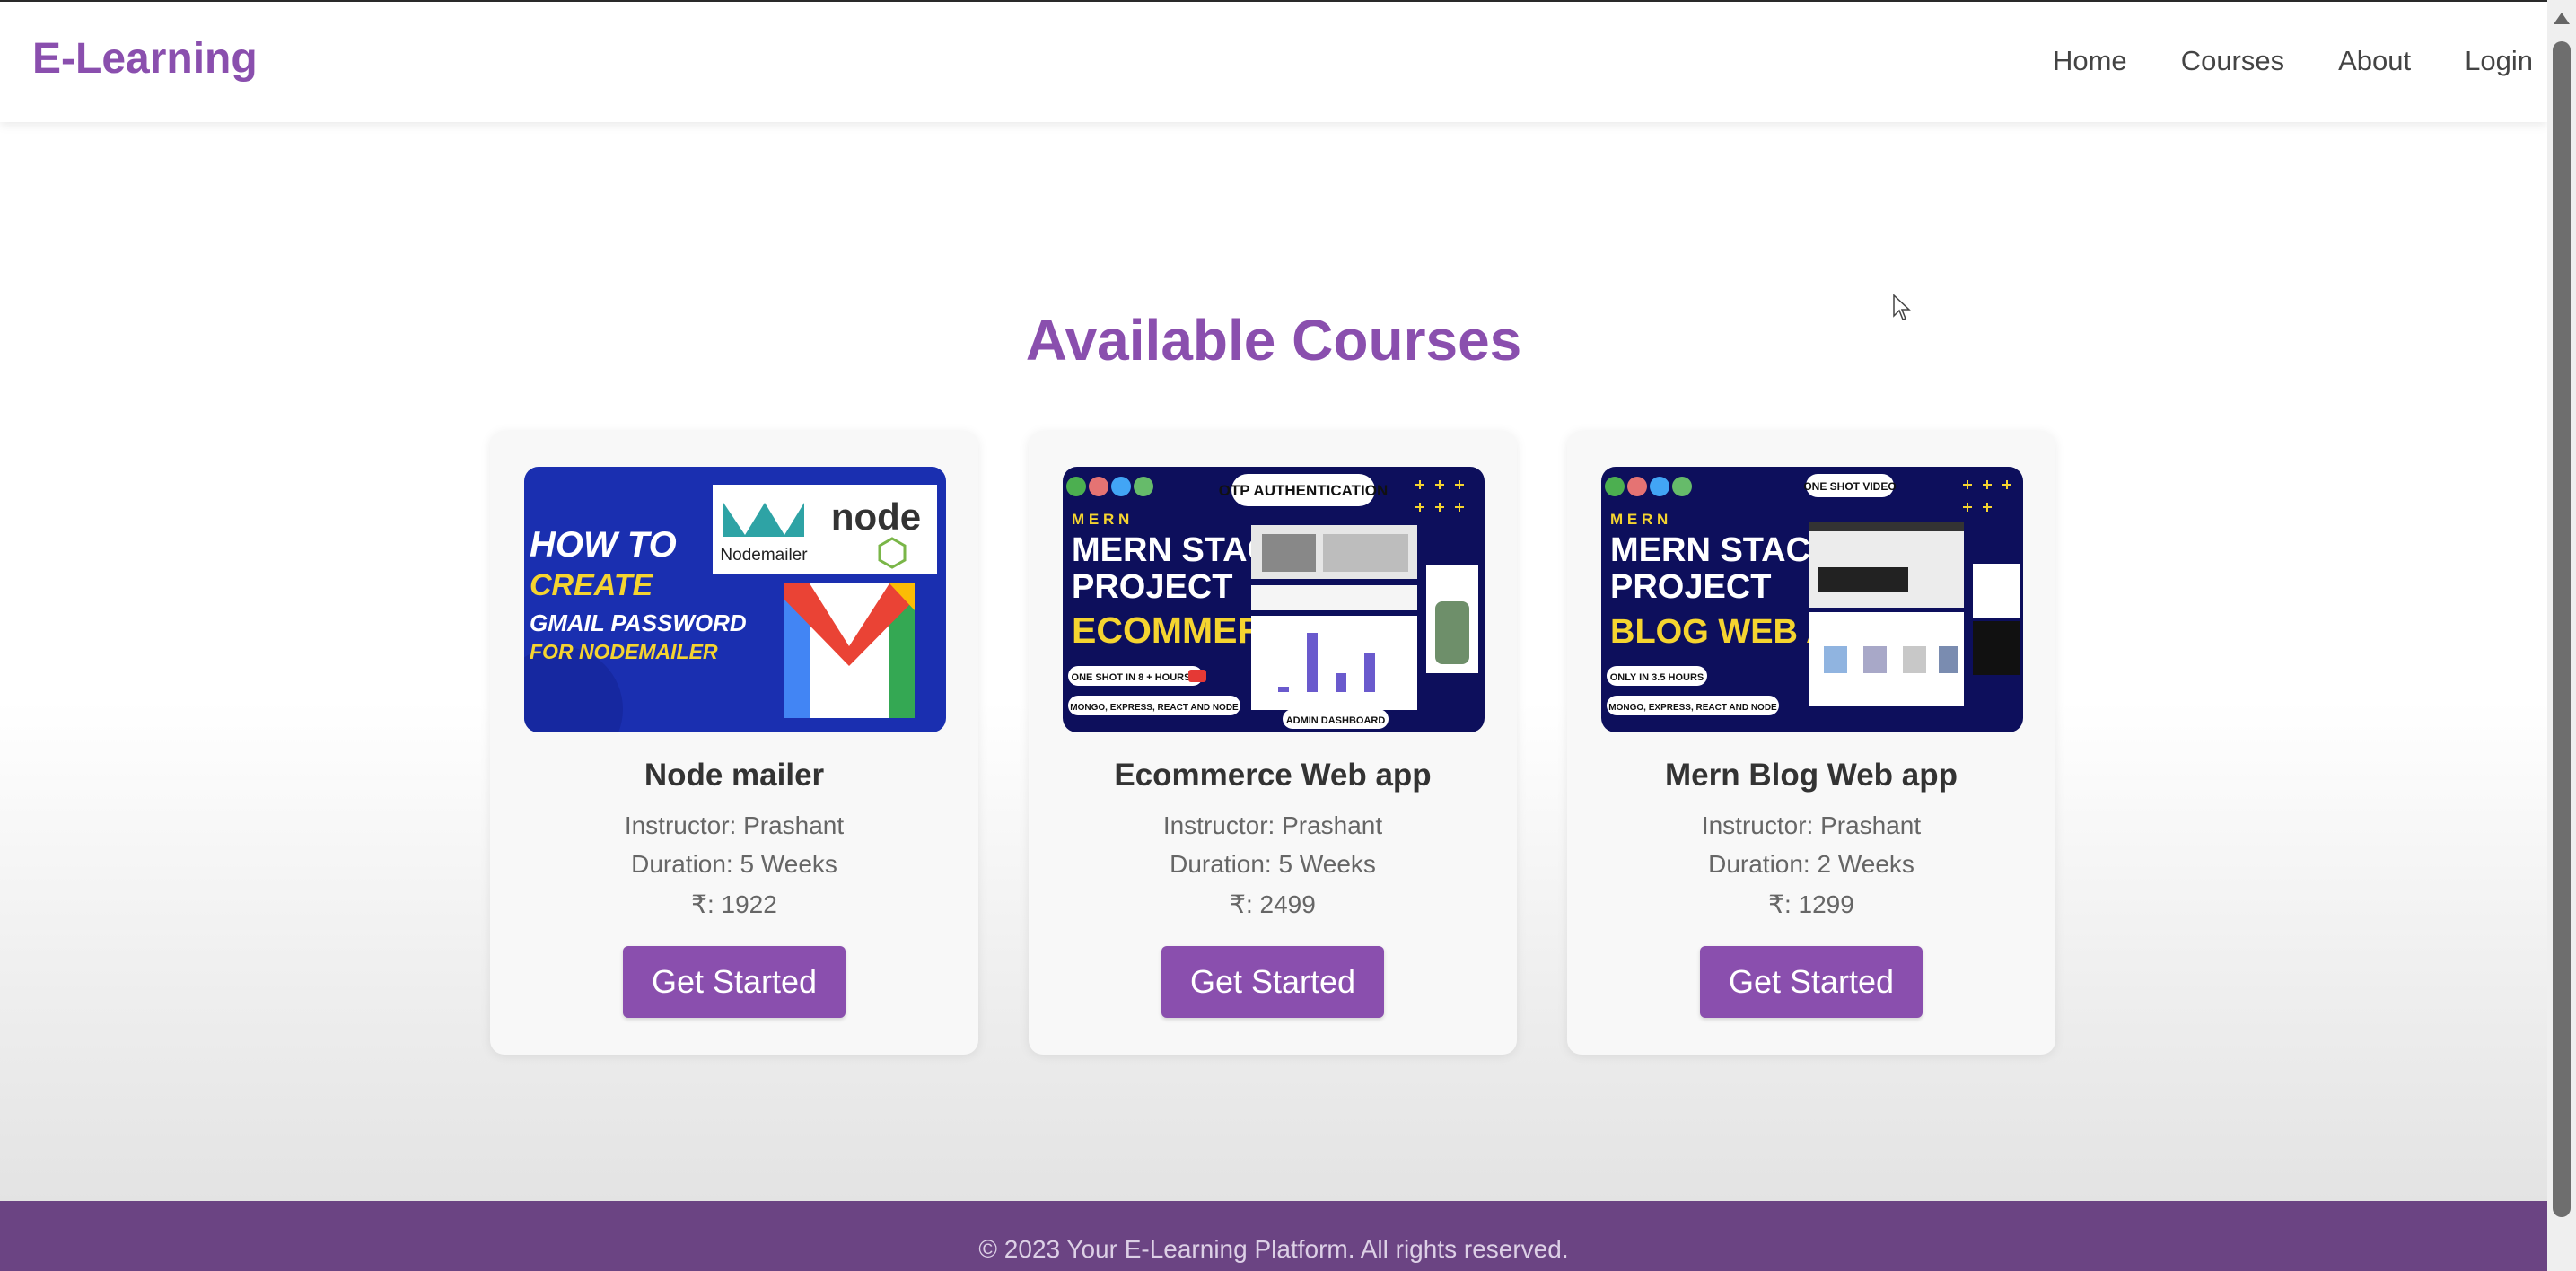  I want to click on course-duration: Duration: 2 Weeks, so click(1811, 864).